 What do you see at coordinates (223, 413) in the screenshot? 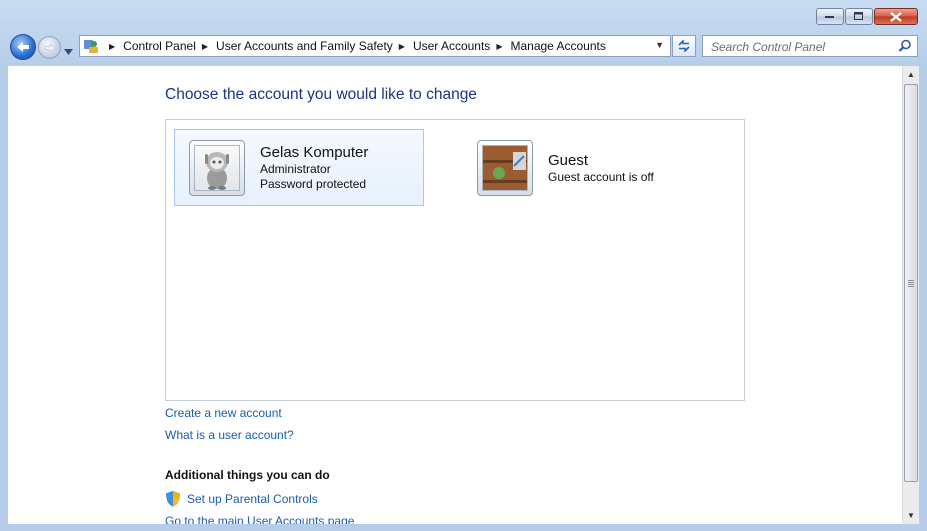
I see `create-account-link: Create a new account` at bounding box center [223, 413].